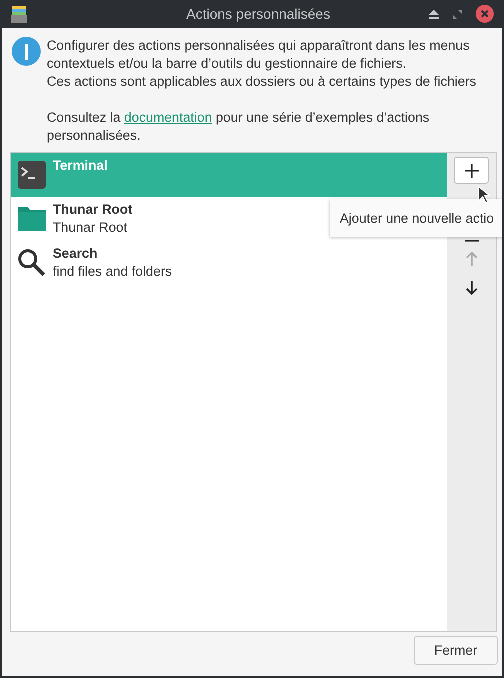 The width and height of the screenshot is (504, 678). Describe the element at coordinates (262, 82) in the screenshot. I see `info-text: Ces actions sont applicables aux dossiers ou à certains types de fichiers` at that location.